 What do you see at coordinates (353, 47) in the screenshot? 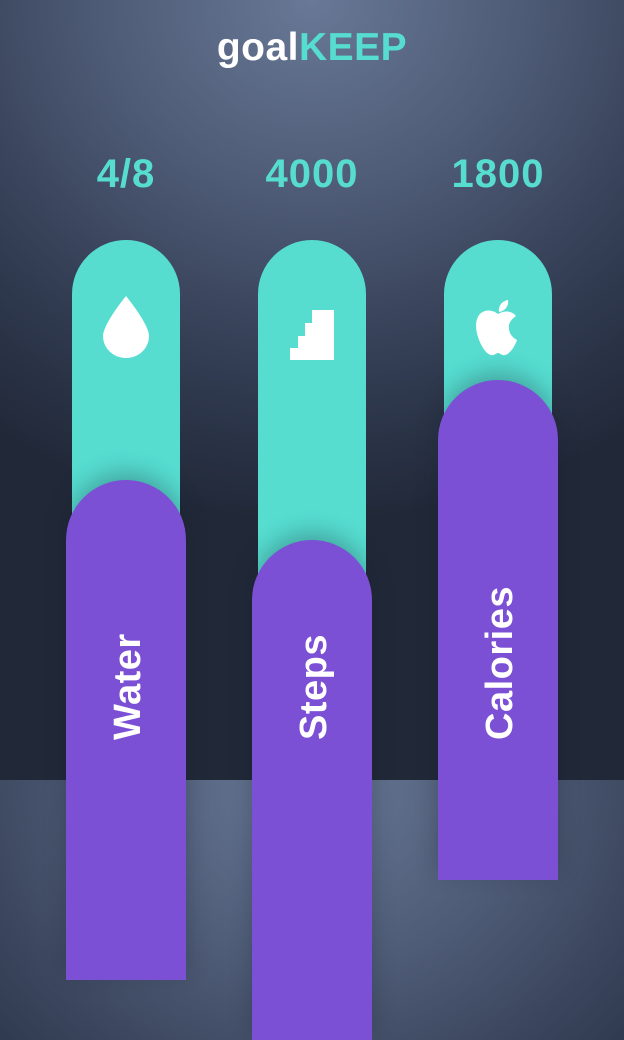
I see `logo-word-keep: KEEP` at bounding box center [353, 47].